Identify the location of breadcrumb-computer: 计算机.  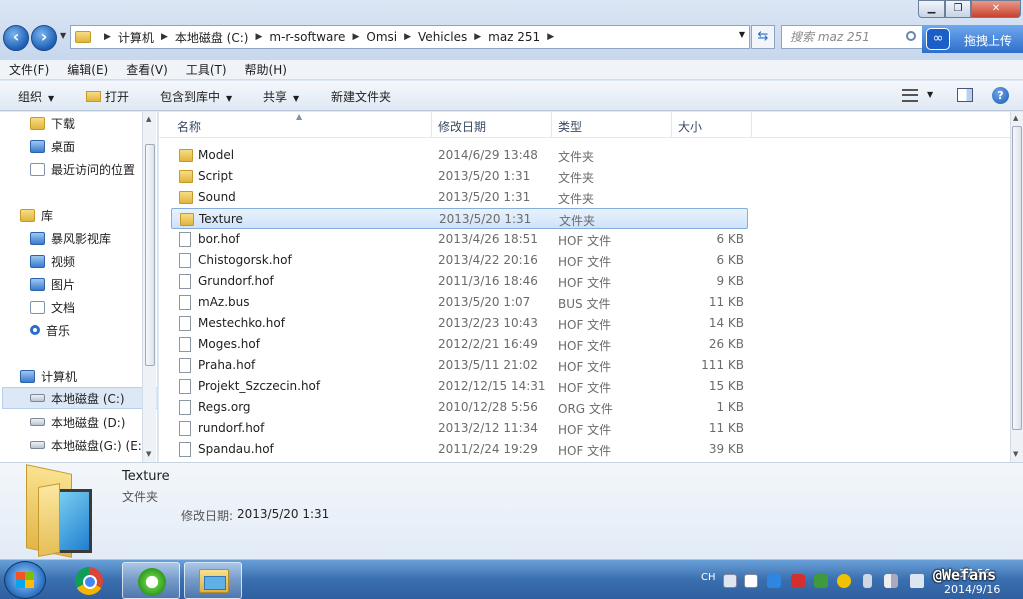
(136, 37).